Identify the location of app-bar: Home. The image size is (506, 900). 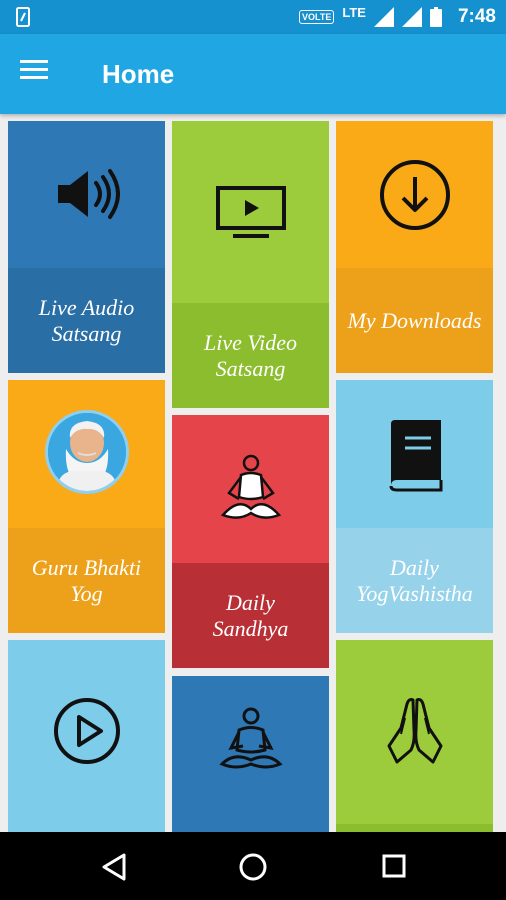
(253, 74).